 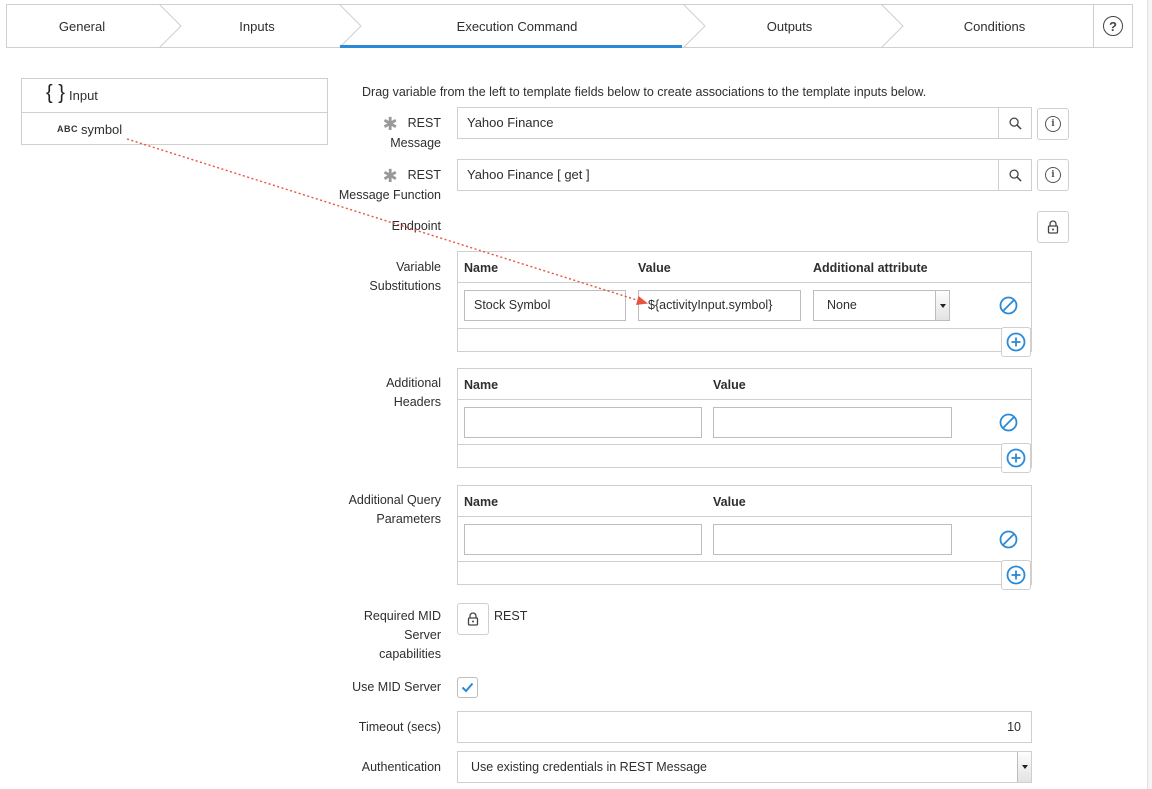 I want to click on use-mid-server-checkbox, so click(x=467, y=687).